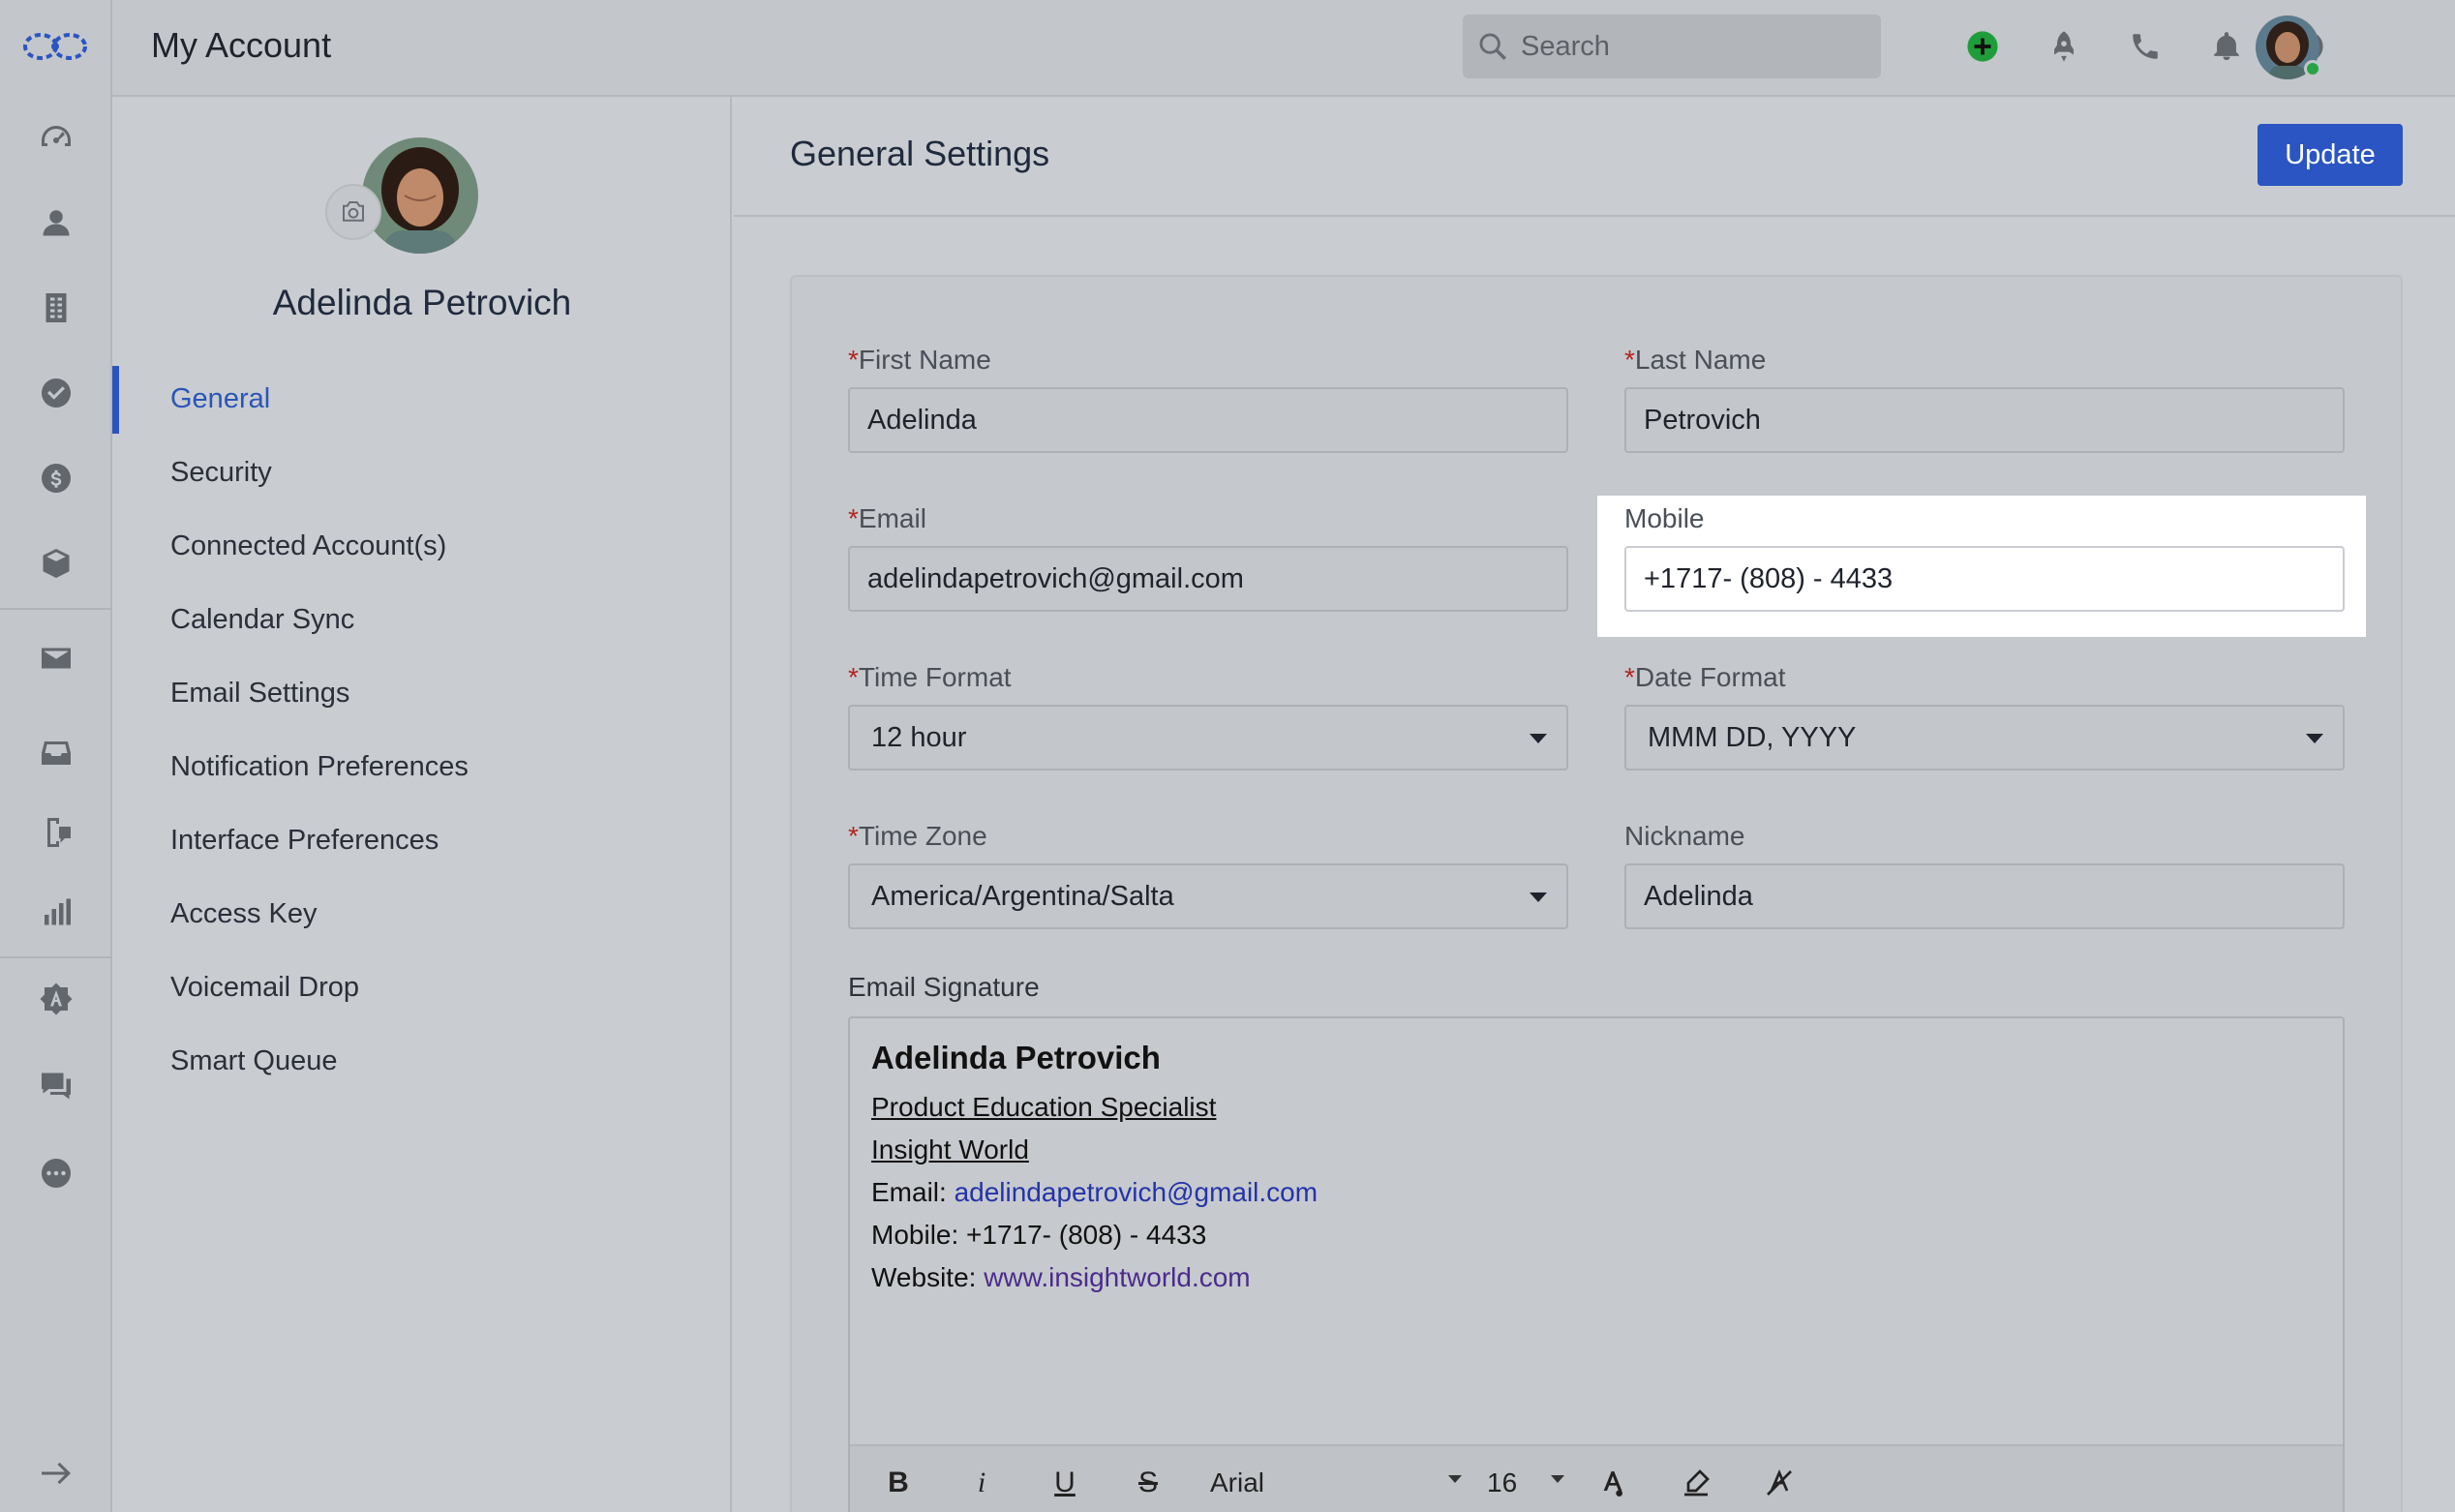 This screenshot has width=2455, height=1512. Describe the element at coordinates (2145, 46) in the screenshot. I see `phone-icon` at that location.